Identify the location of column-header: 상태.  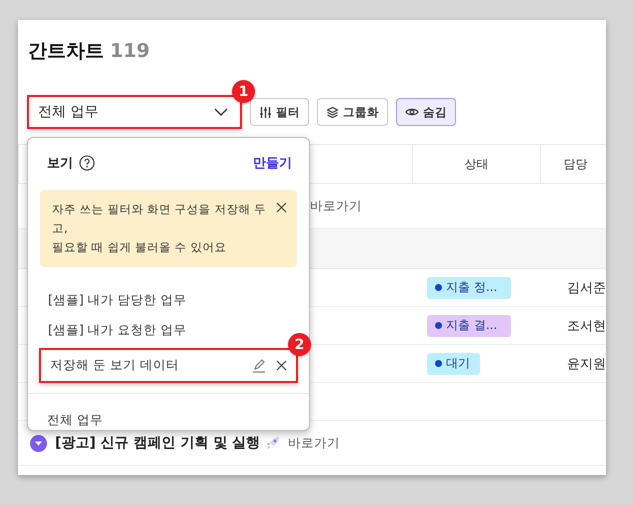
(476, 164).